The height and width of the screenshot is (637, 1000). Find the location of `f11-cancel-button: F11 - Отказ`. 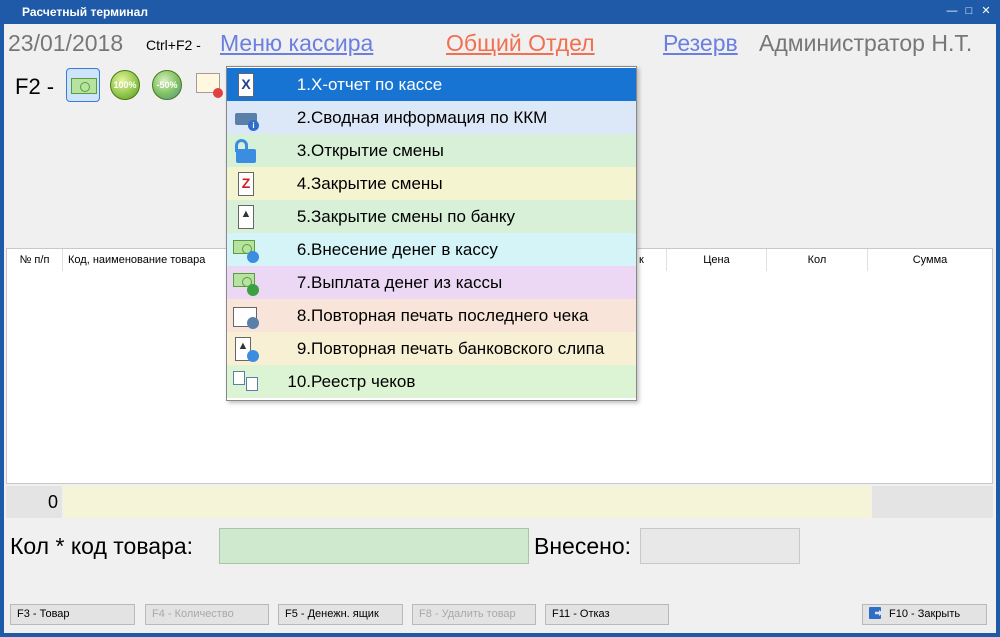

f11-cancel-button: F11 - Отказ is located at coordinates (607, 614).